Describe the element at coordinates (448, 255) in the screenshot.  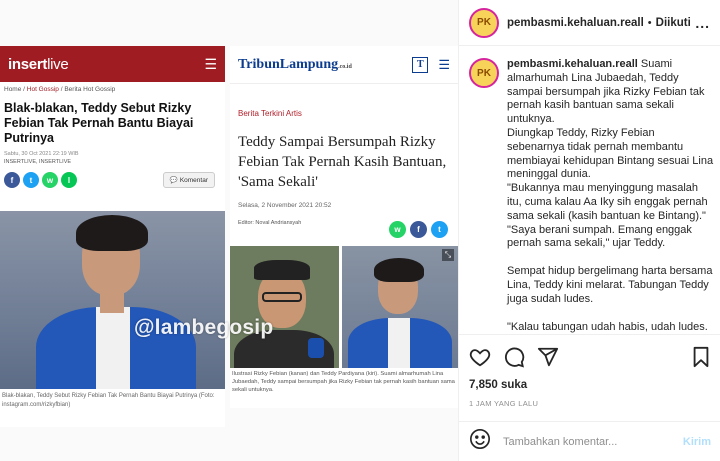
I see `expand-icon: ⤡` at that location.